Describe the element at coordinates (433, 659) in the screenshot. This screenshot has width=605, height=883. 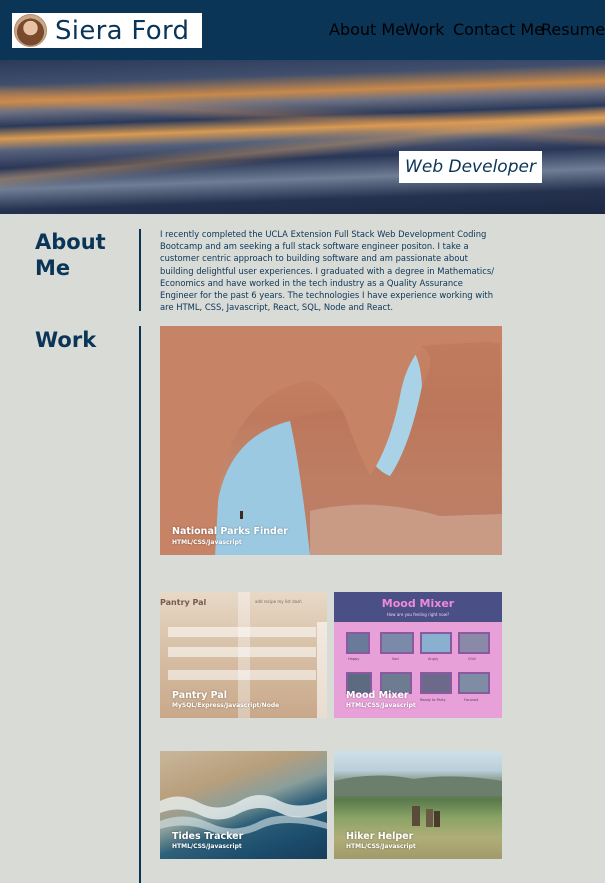
I see `mood-label: Angry` at that location.